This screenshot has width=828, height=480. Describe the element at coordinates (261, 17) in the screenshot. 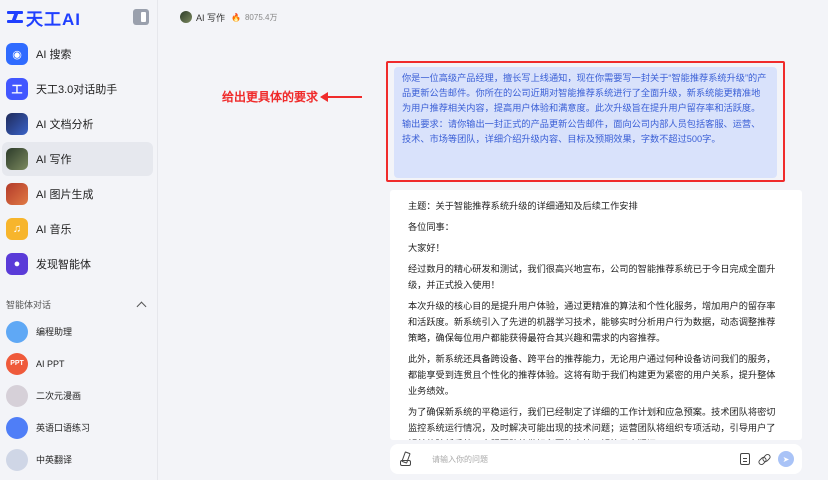

I see `heat-count: 8075.4万` at that location.